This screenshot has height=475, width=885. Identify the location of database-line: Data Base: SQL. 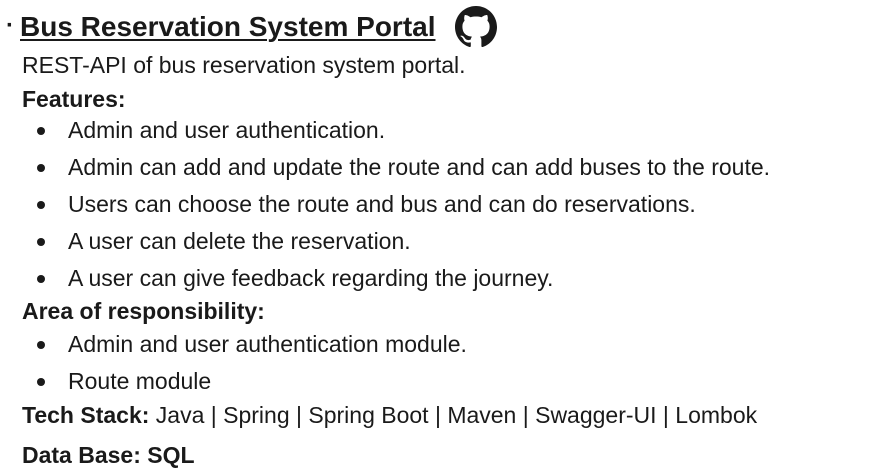
(108, 455).